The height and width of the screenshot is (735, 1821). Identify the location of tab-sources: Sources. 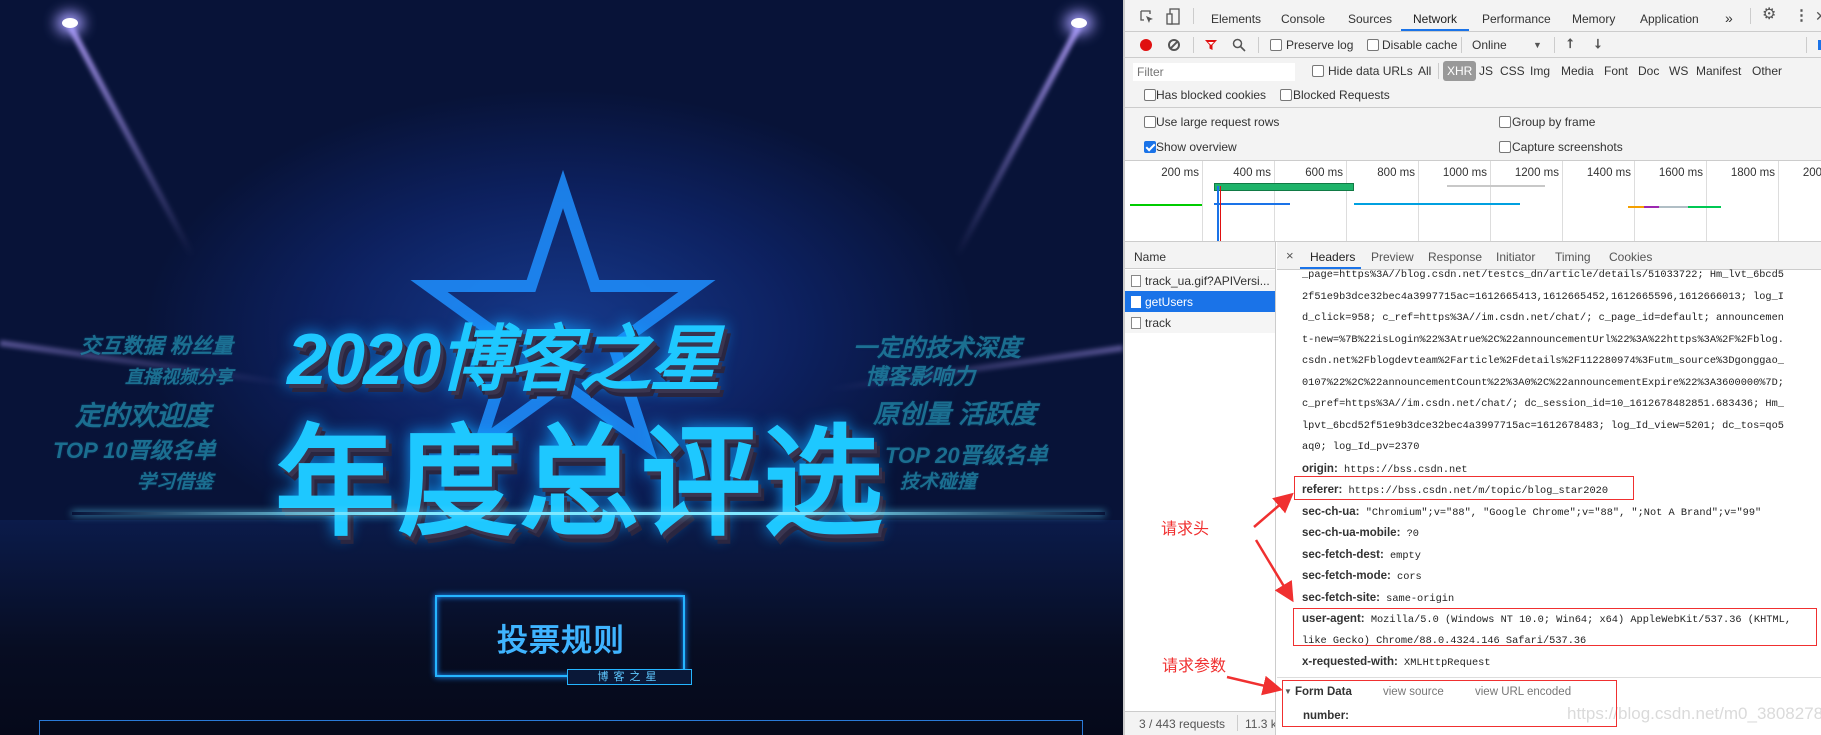
(1370, 19).